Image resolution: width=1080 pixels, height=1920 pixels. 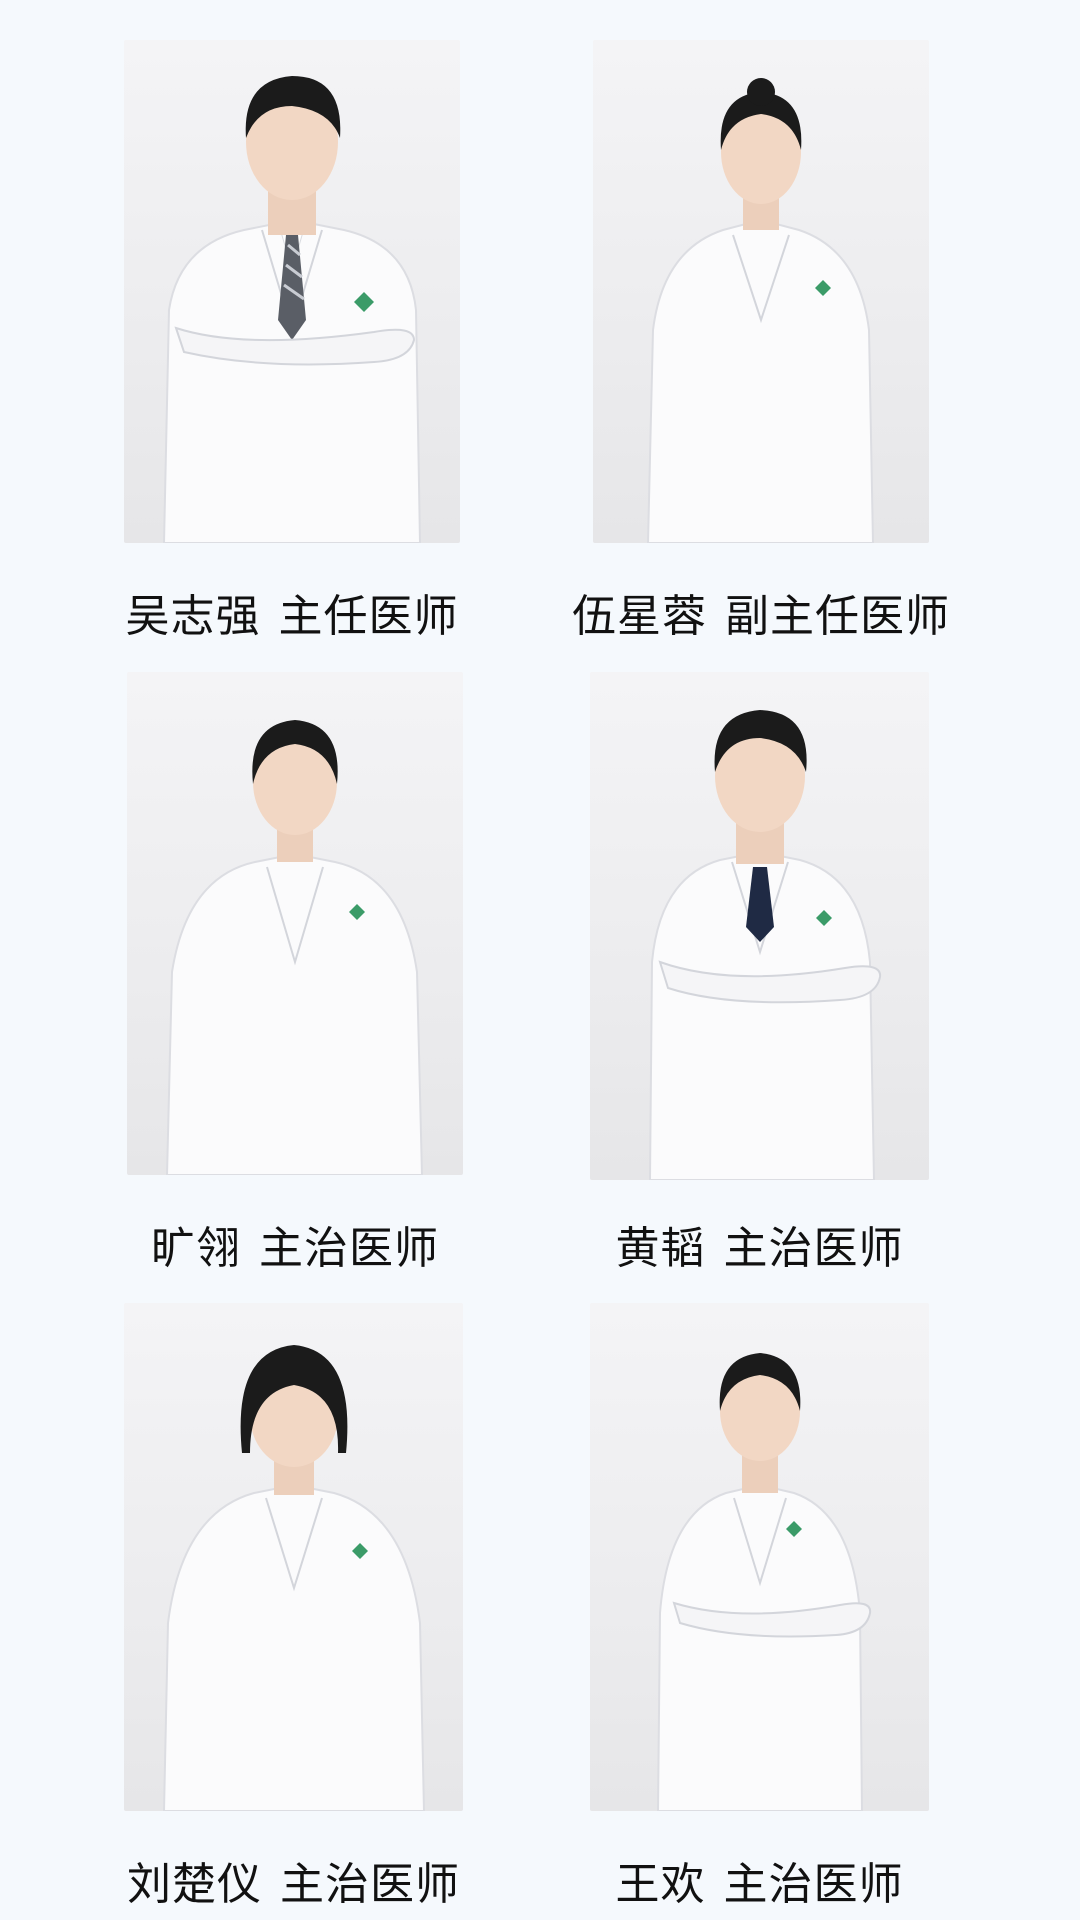 I want to click on doctor-name: 吴志强, so click(x=193, y=616).